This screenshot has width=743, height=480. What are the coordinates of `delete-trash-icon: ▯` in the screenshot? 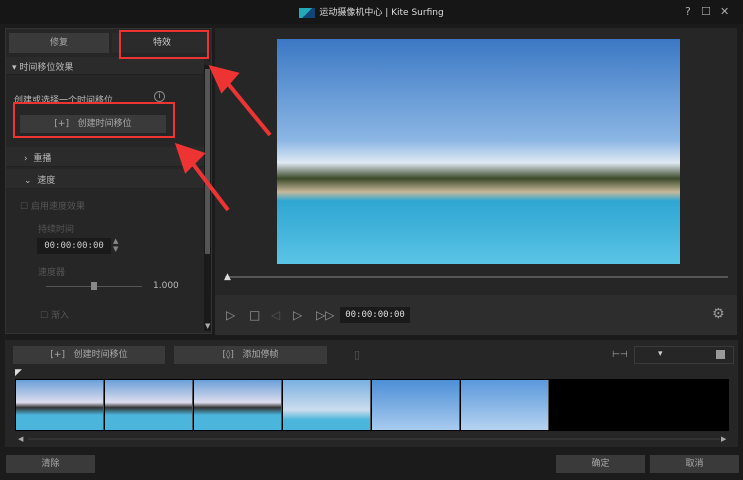 It's located at (357, 354).